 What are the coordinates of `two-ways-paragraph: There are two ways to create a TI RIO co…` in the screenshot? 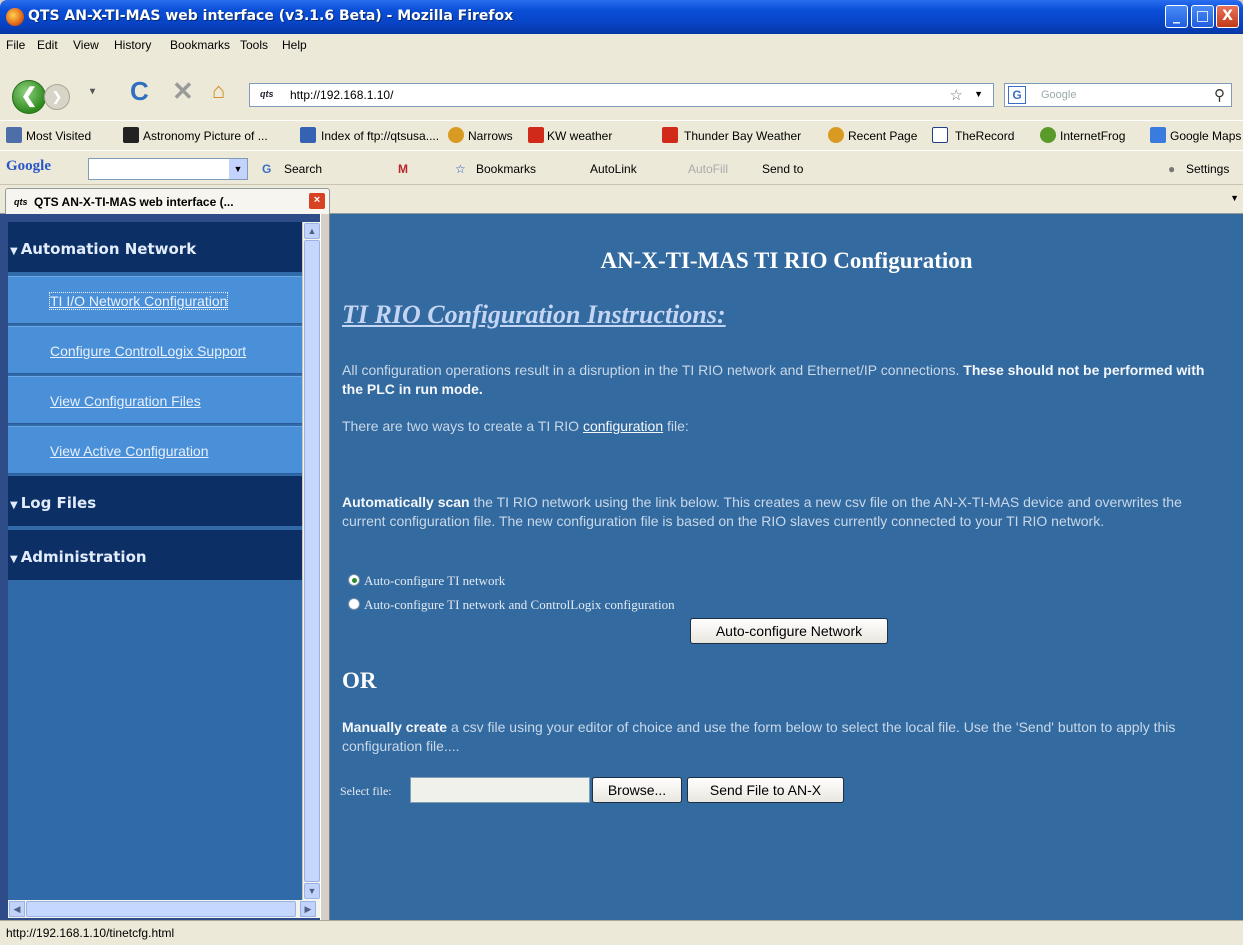 It's located at (784, 426).